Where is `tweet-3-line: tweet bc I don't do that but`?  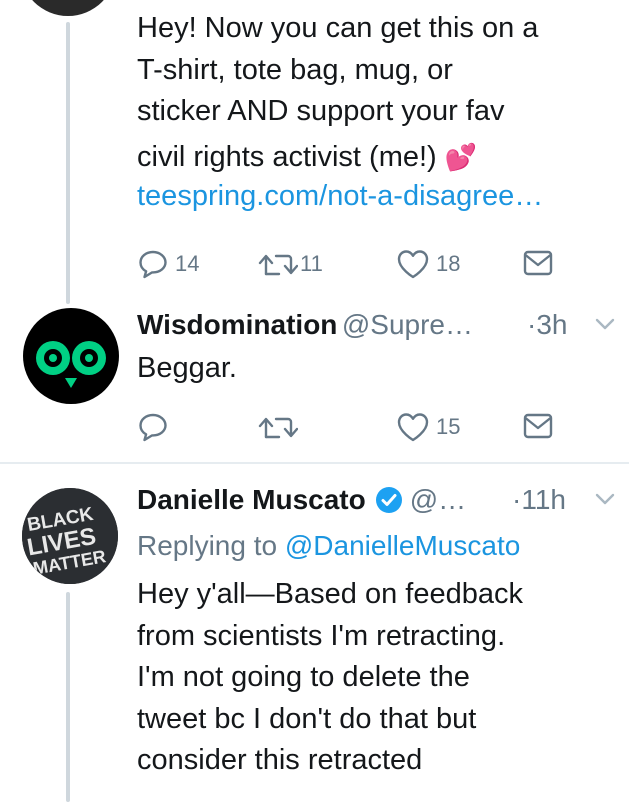
tweet-3-line: tweet bc I don't do that but is located at coordinates (307, 718).